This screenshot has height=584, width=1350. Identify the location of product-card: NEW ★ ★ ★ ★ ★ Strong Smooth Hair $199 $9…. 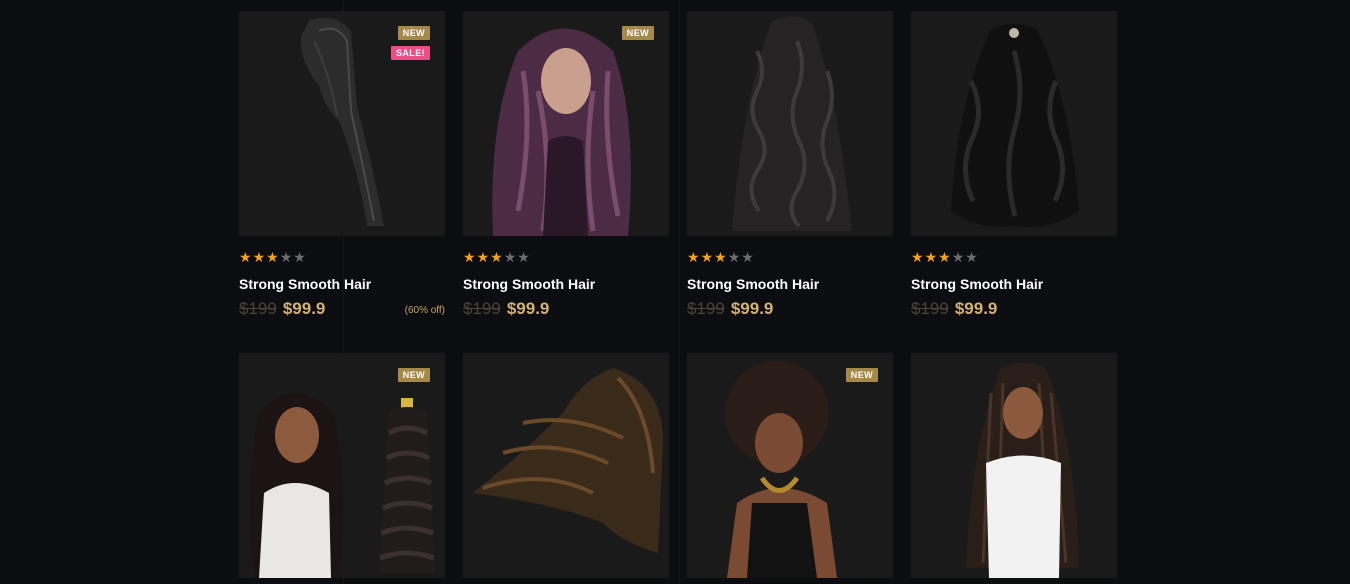
(566, 182).